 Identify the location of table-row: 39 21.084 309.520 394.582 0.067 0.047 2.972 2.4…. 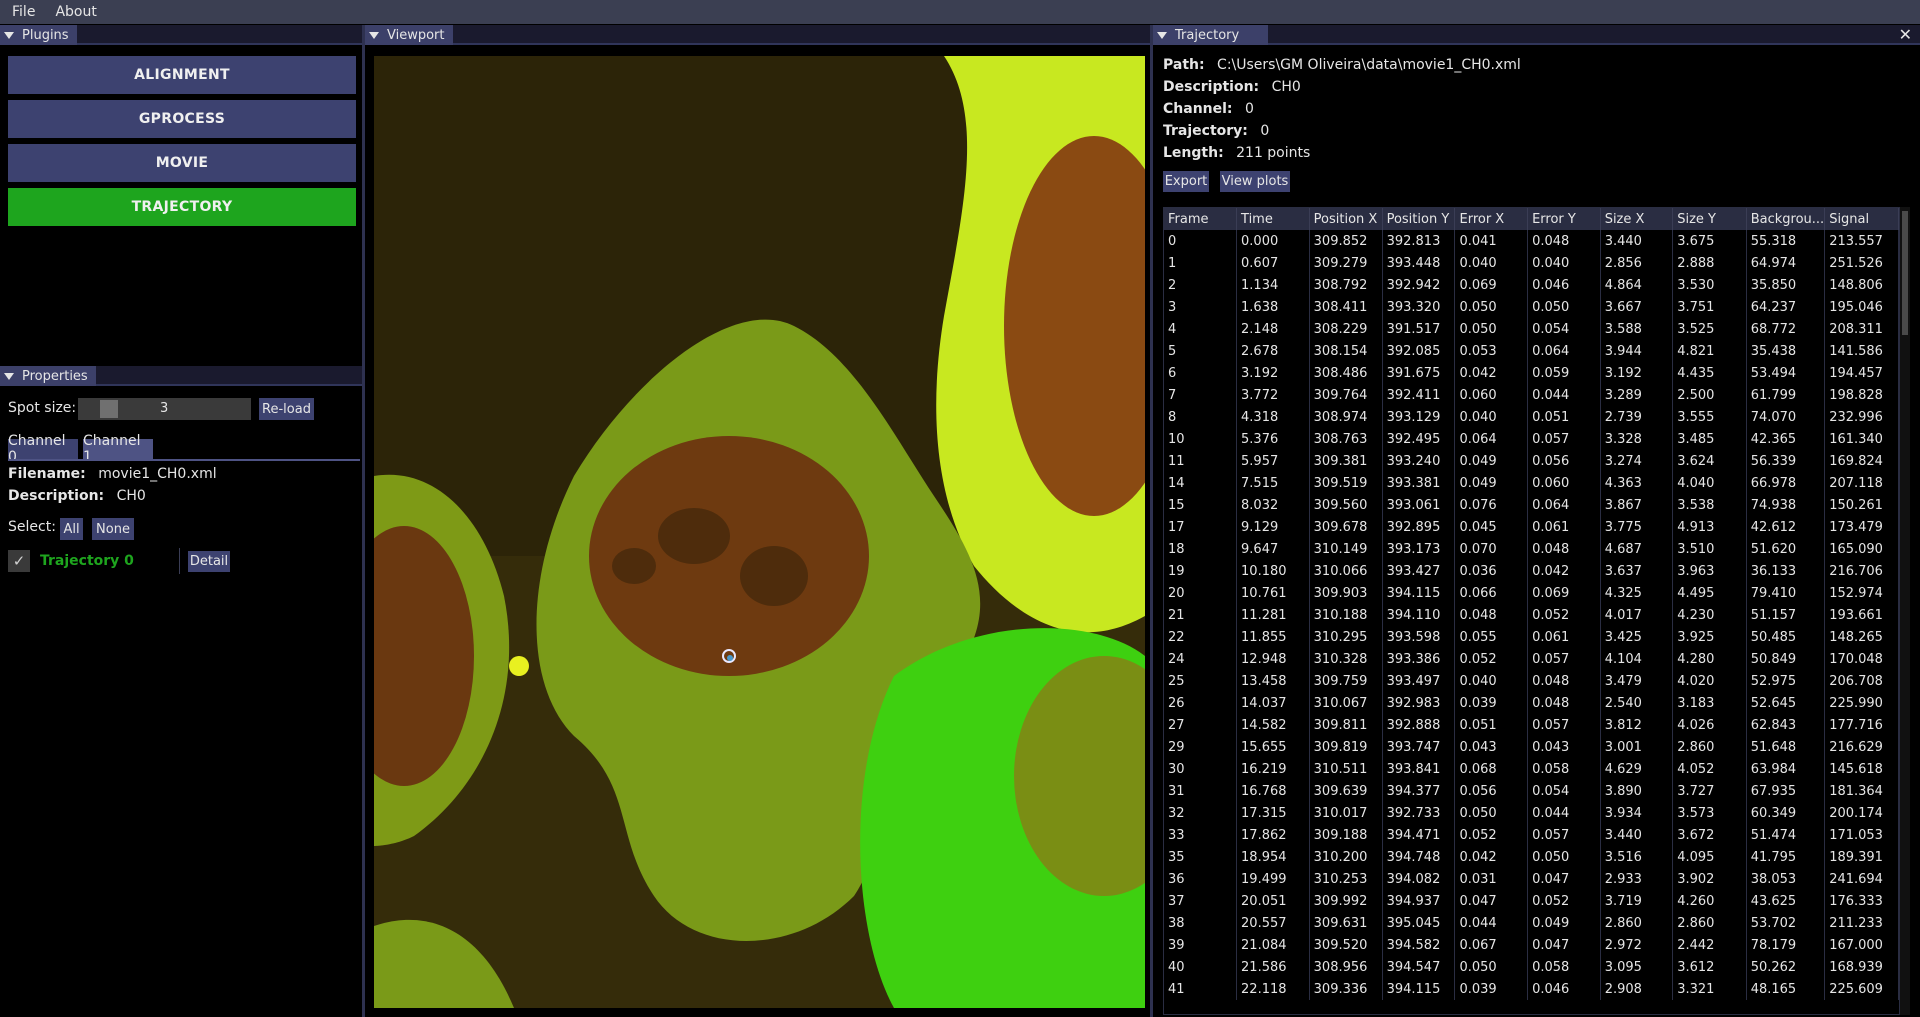
(1531, 945).